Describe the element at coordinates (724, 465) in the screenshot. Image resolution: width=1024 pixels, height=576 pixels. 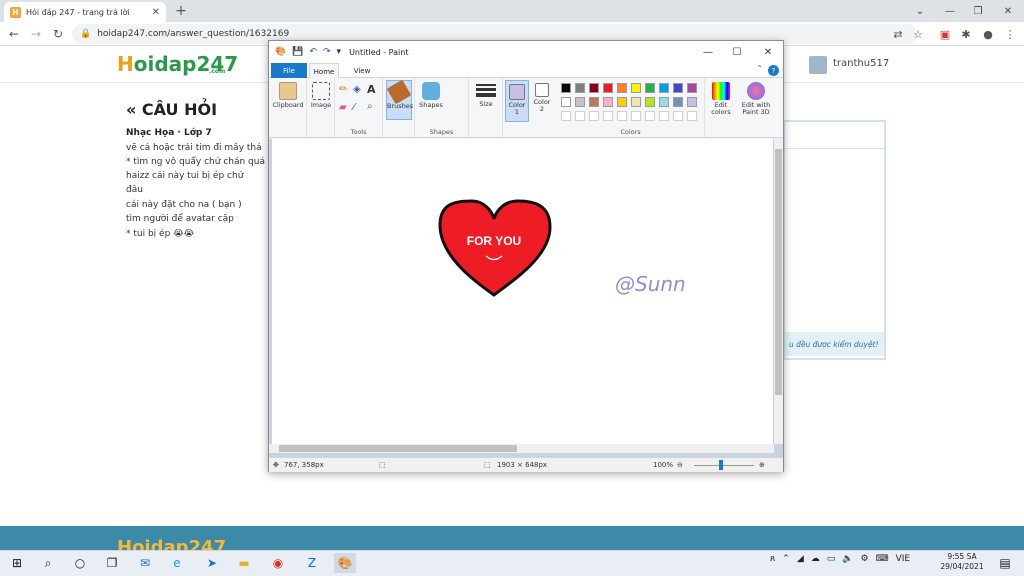
I see `zoom-slider` at that location.